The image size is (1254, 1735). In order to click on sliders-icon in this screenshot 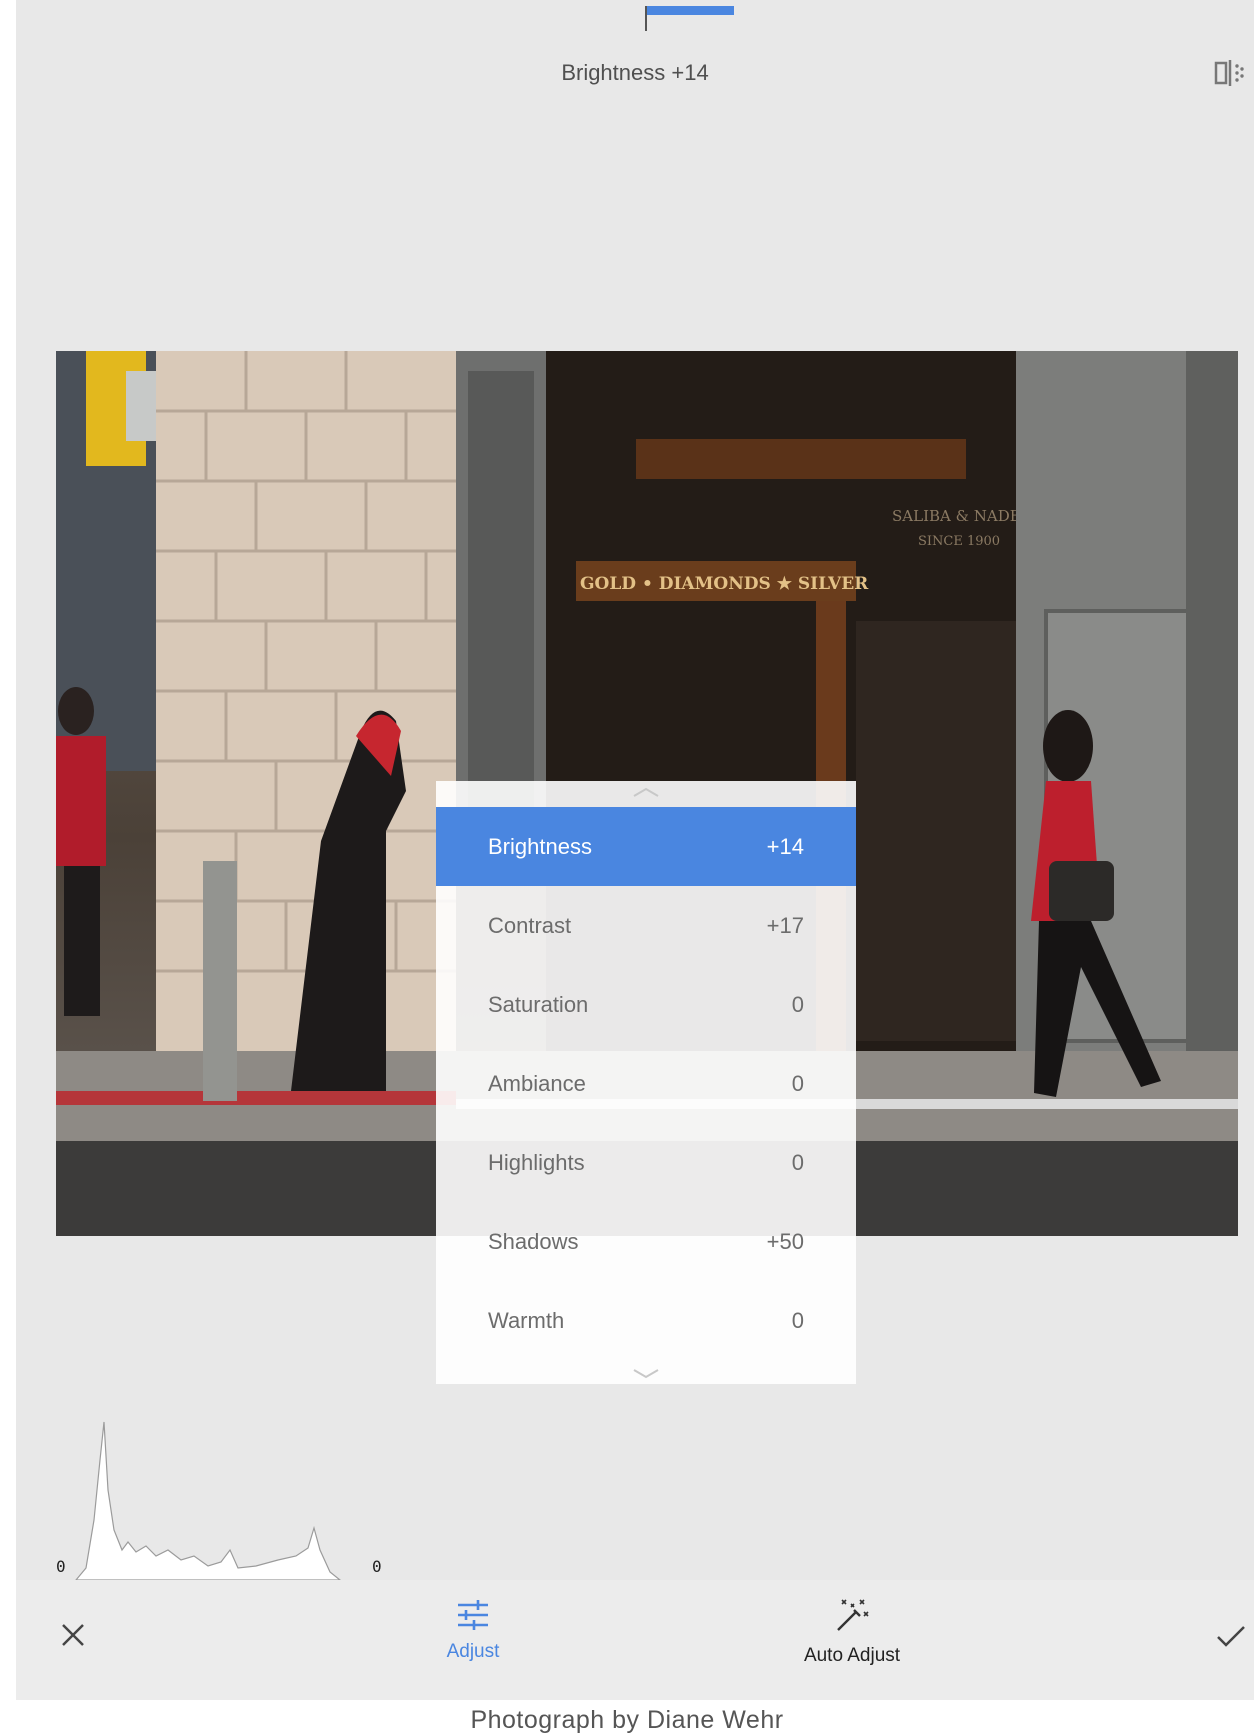, I will do `click(473, 1615)`.